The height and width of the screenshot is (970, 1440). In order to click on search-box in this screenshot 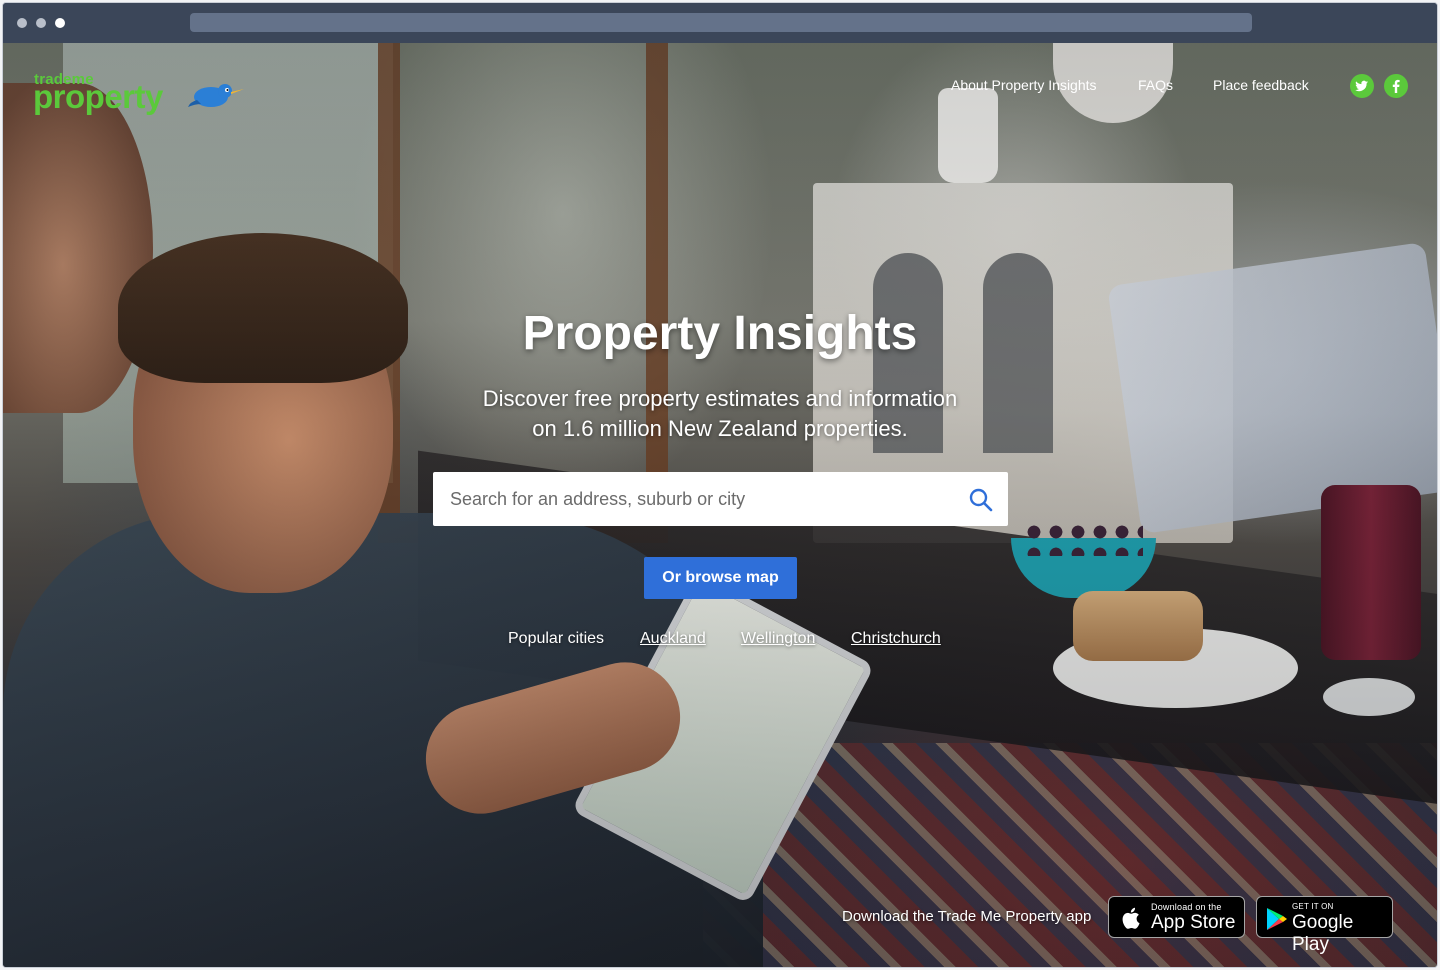, I will do `click(720, 499)`.